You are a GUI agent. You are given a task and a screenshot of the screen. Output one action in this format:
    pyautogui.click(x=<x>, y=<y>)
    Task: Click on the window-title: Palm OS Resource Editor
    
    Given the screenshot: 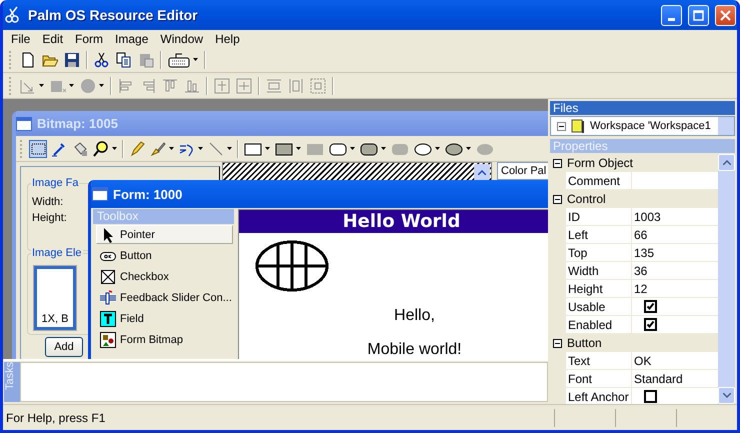 What is the action you would take?
    pyautogui.click(x=113, y=15)
    